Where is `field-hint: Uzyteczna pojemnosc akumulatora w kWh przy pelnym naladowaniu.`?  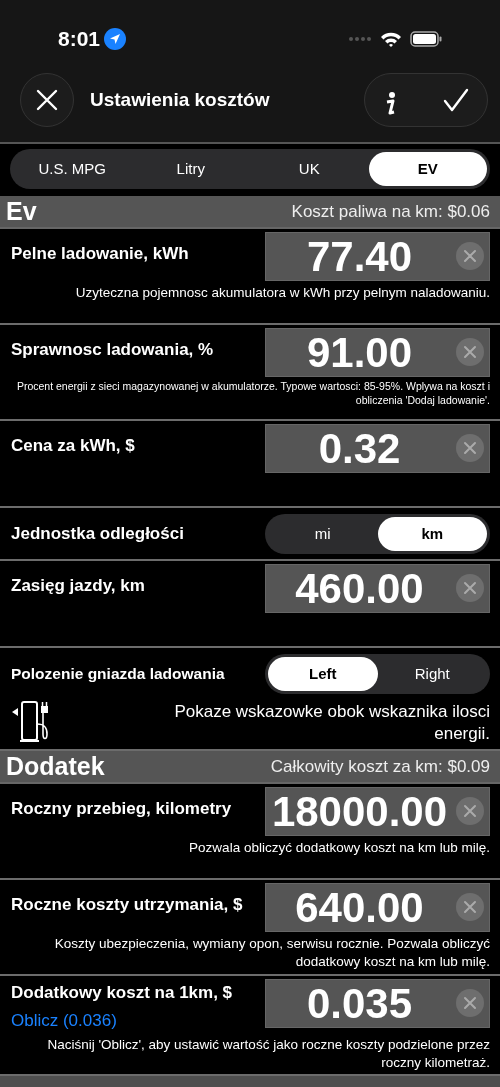 field-hint: Uzyteczna pojemnosc akumulatora w kWh przy pelnym naladowaniu. is located at coordinates (282, 293).